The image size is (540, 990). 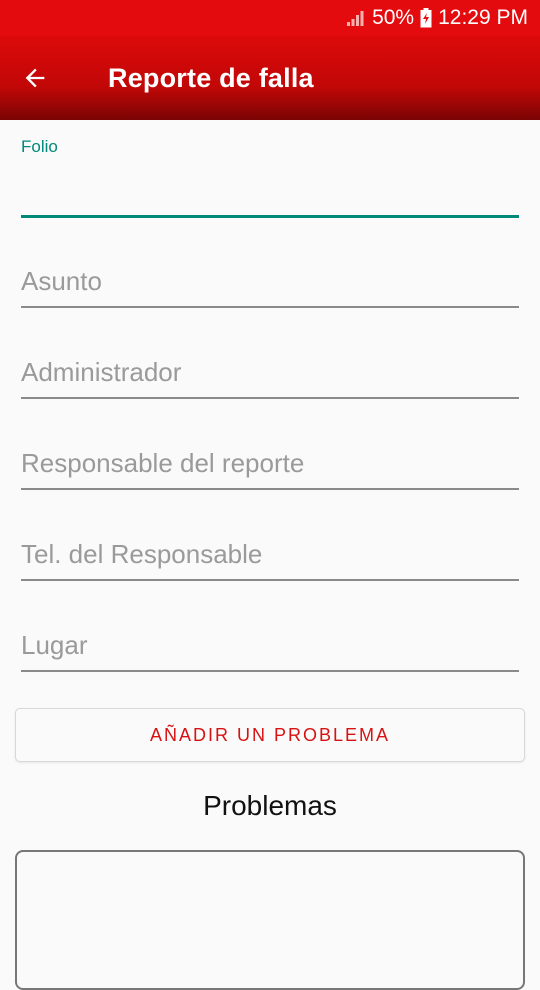 I want to click on lugar-input, so click(x=270, y=645).